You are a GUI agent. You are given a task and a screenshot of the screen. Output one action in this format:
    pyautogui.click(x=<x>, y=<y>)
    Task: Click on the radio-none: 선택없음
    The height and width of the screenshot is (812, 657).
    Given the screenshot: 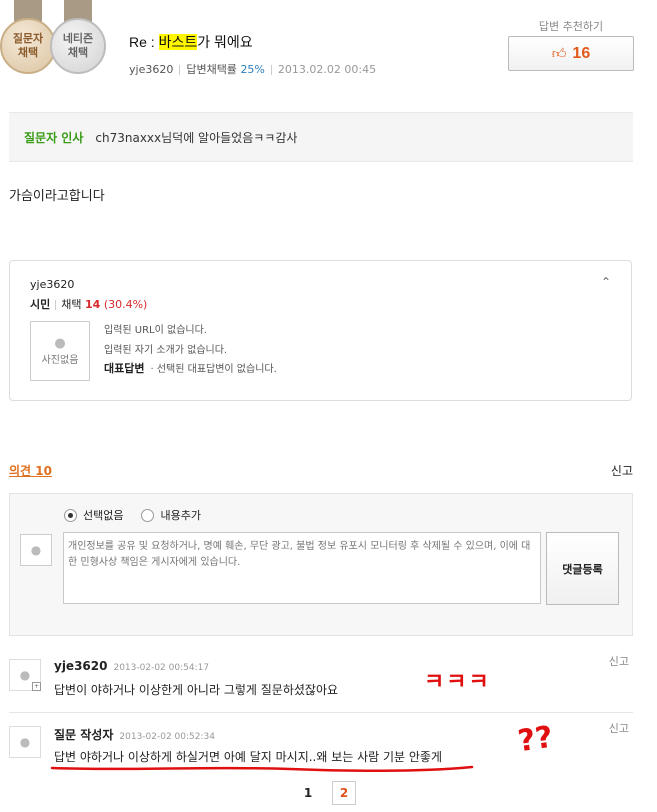 What is the action you would take?
    pyautogui.click(x=93, y=515)
    